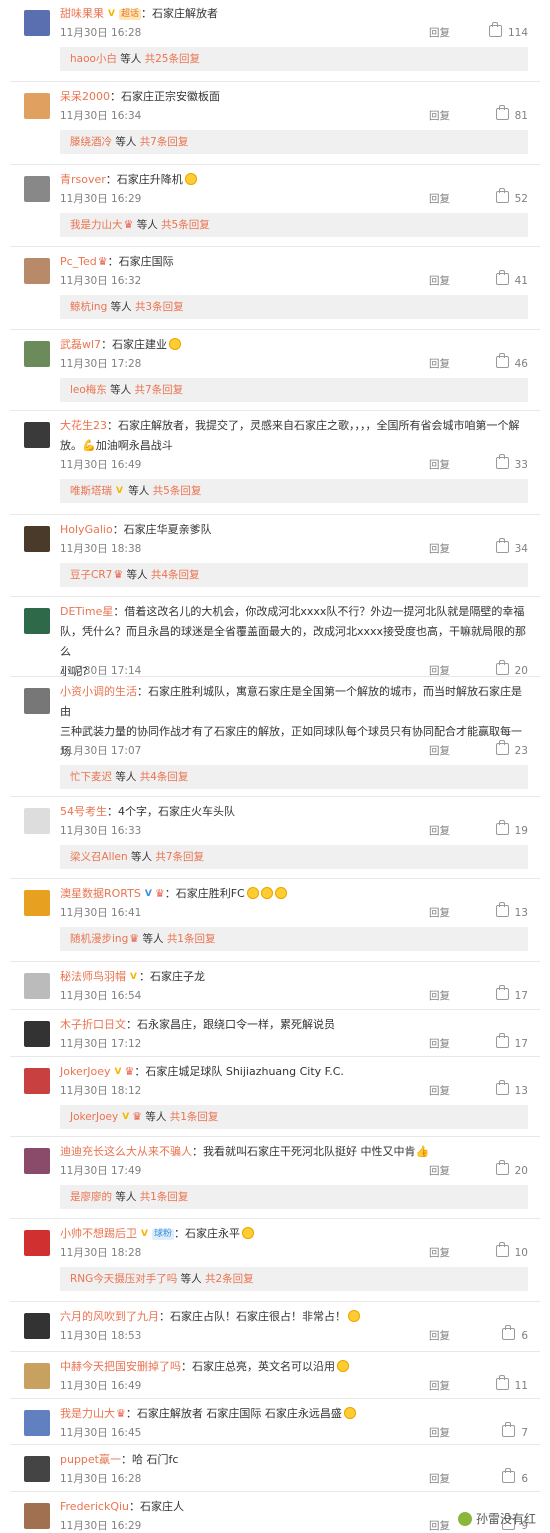 This screenshot has width=550, height=1533. What do you see at coordinates (508, 748) in the screenshot?
I see `like-button: 23` at bounding box center [508, 748].